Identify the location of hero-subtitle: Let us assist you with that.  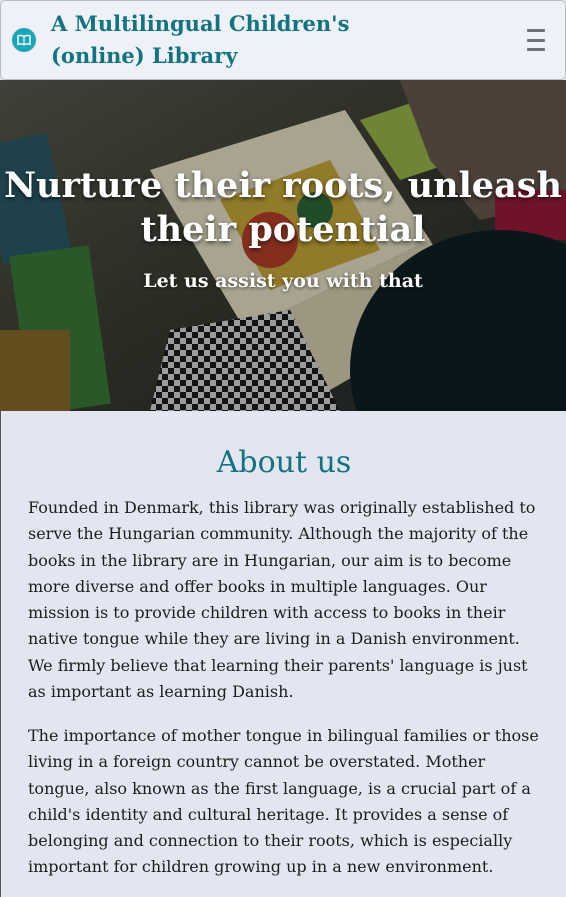
(283, 281).